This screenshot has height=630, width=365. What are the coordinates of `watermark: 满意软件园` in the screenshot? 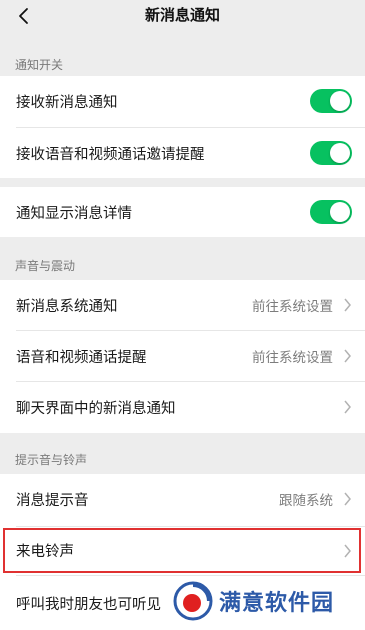 It's located at (266, 601).